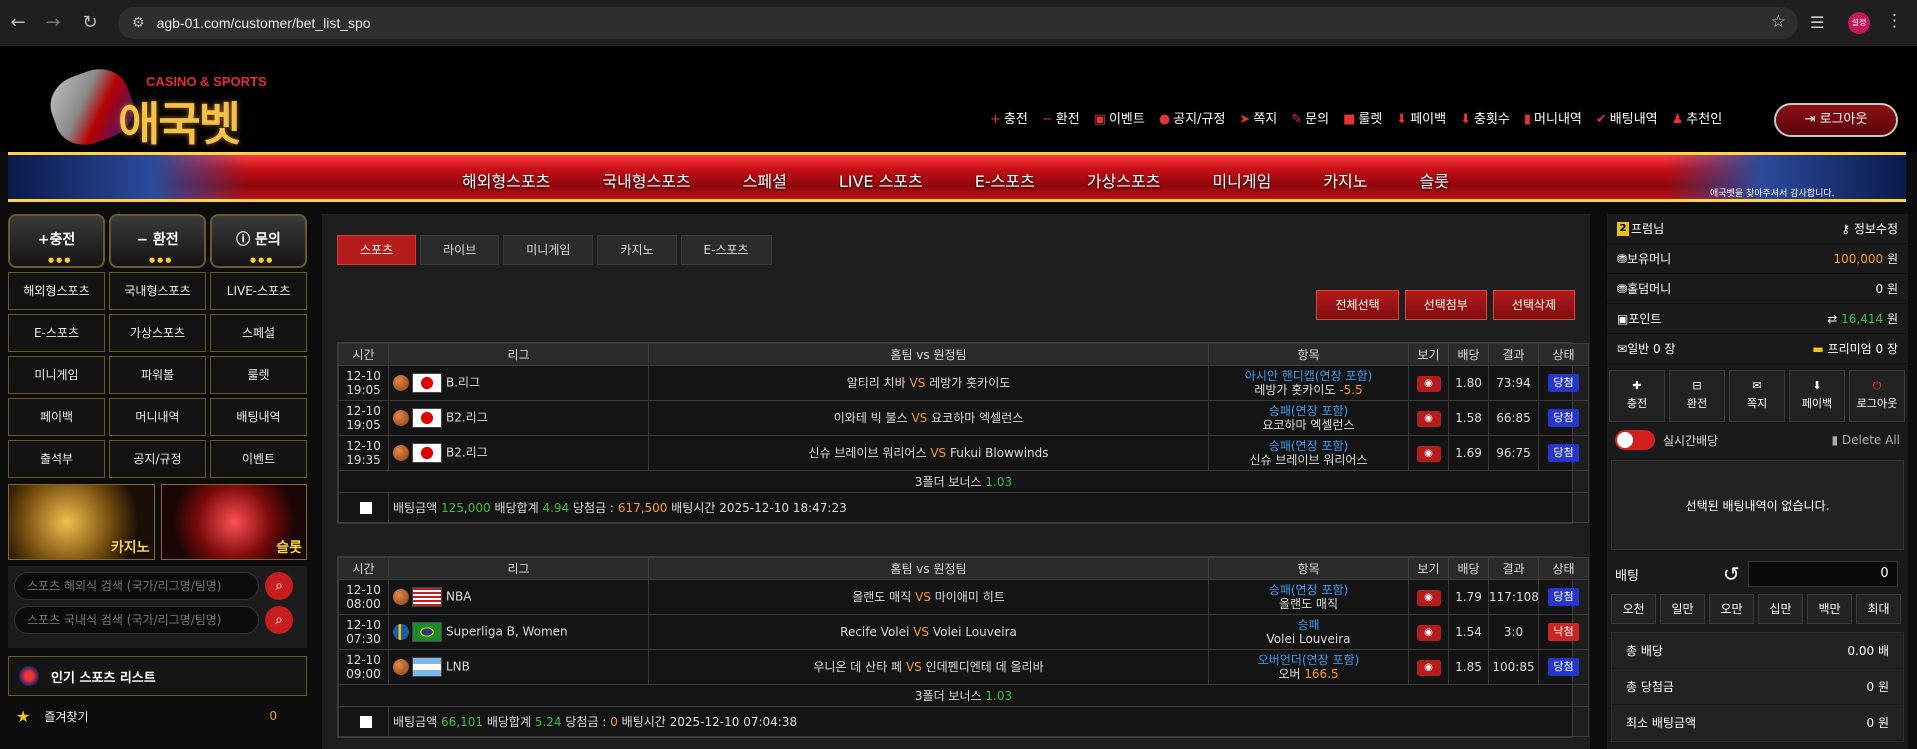 Image resolution: width=1917 pixels, height=749 pixels. What do you see at coordinates (1563, 383) in the screenshot?
I see `status-badge: 당첨` at bounding box center [1563, 383].